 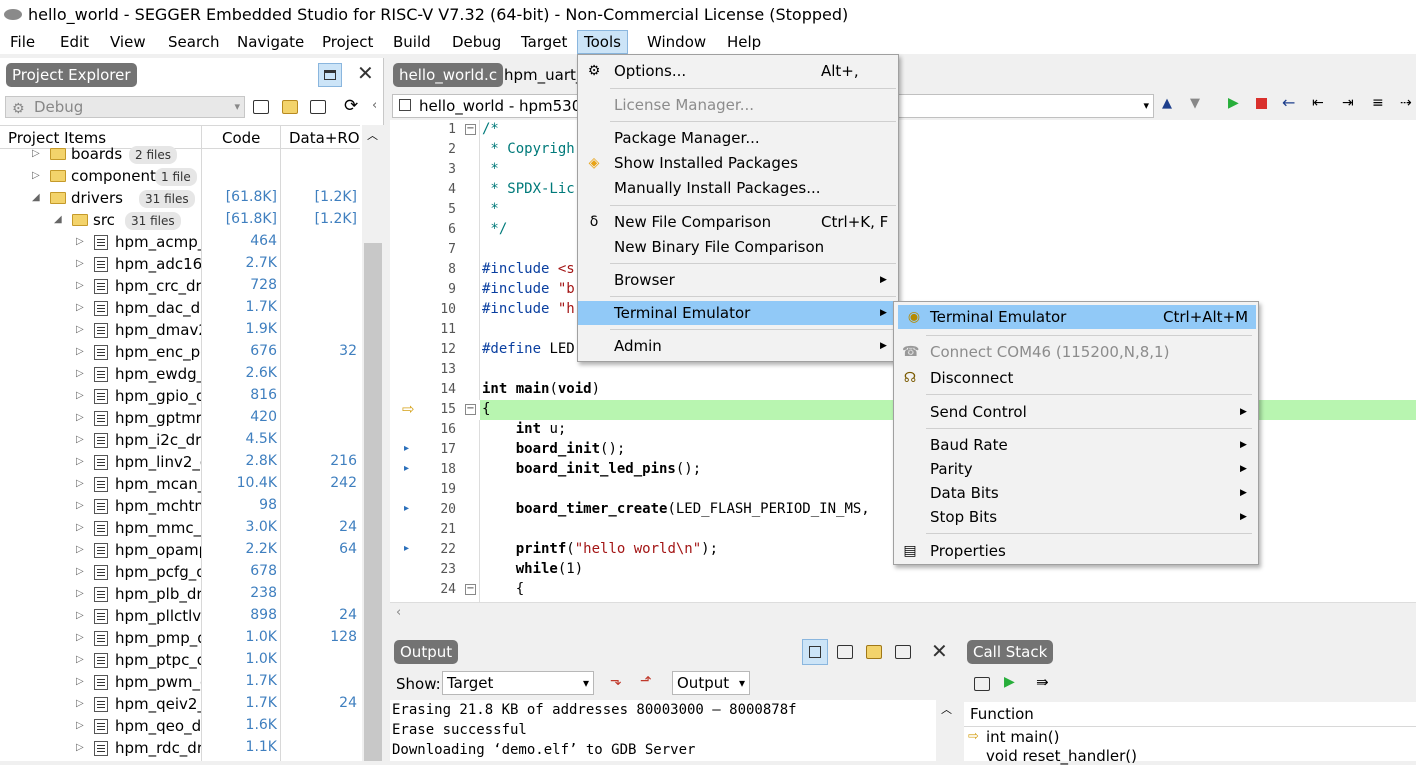 What do you see at coordinates (738, 163) in the screenshot?
I see `menu-show-installed-packages: ◈ Show Installed Packages` at bounding box center [738, 163].